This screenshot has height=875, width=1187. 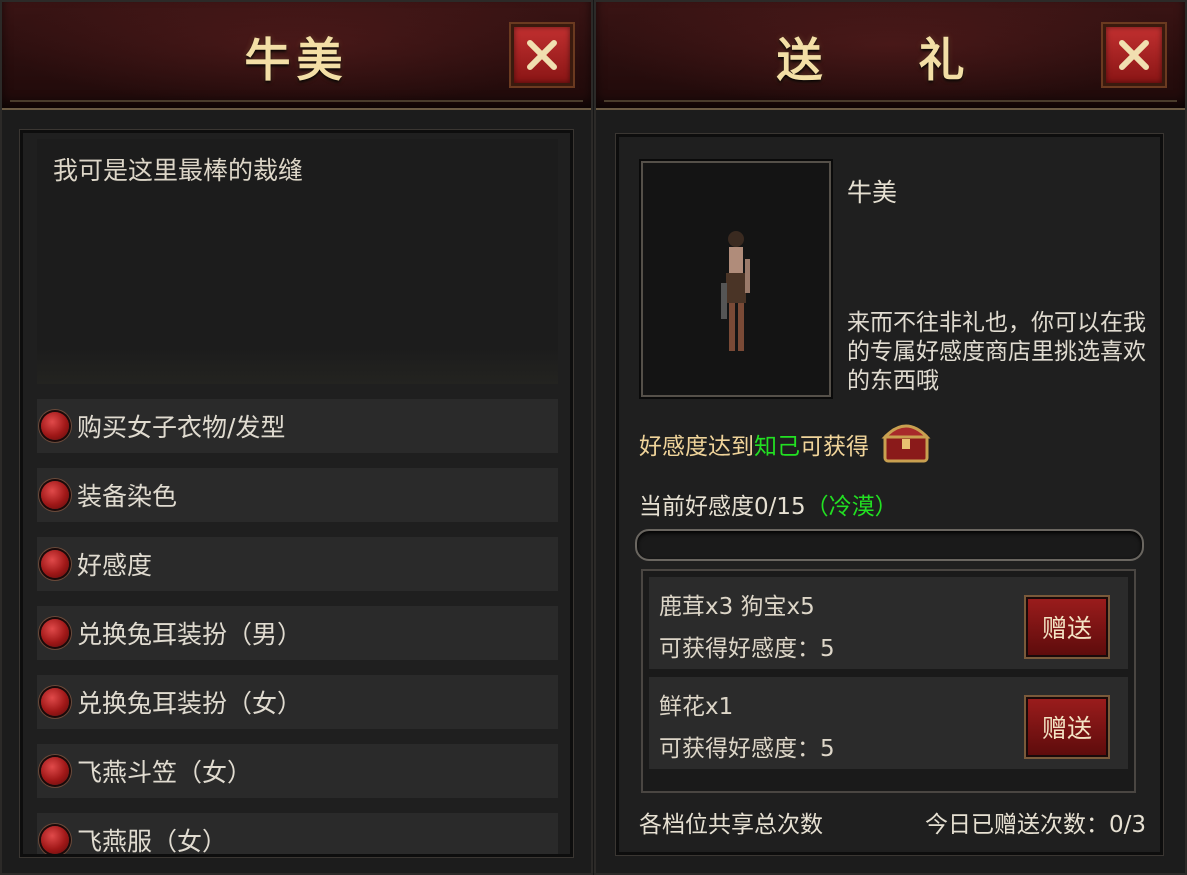 I want to click on menu-item-bunny-male: 兑换兔耳装扮（男）, so click(x=297, y=633).